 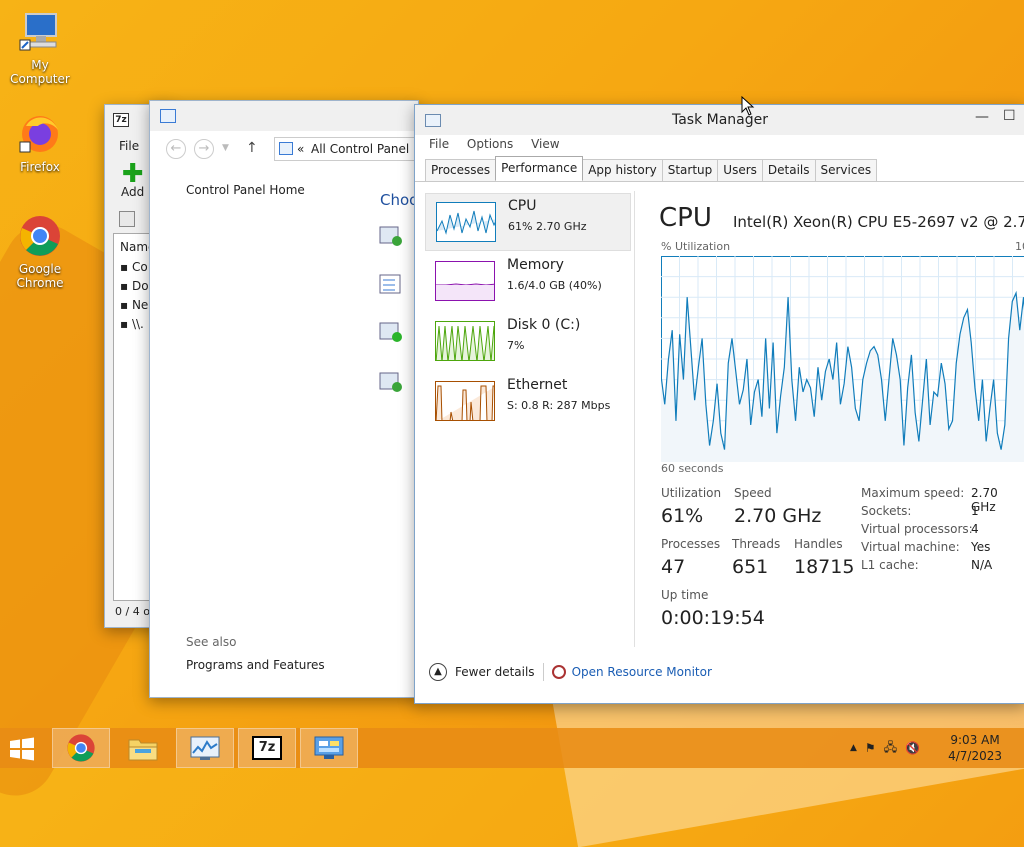 I want to click on network-icon: 🖧, so click(x=890, y=748).